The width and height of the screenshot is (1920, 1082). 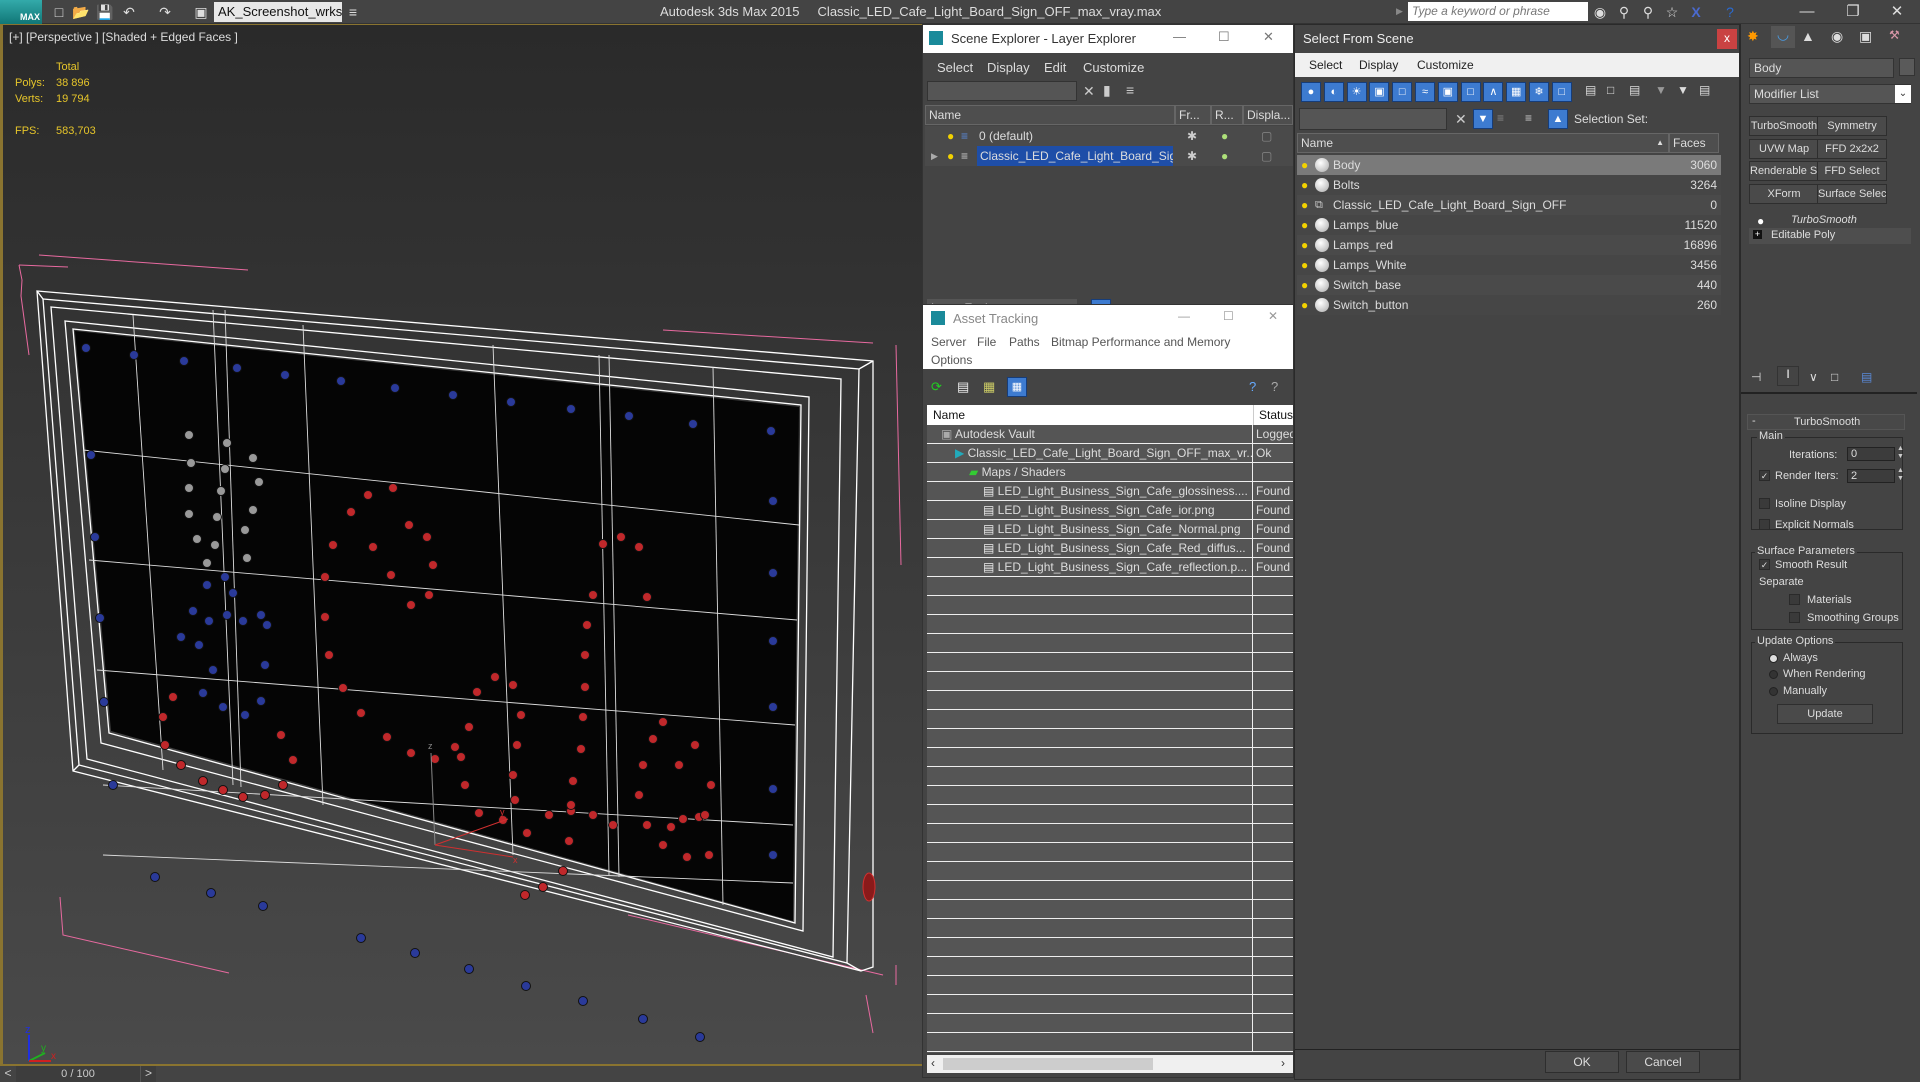 What do you see at coordinates (948, 342) in the screenshot?
I see `menu-server: Server` at bounding box center [948, 342].